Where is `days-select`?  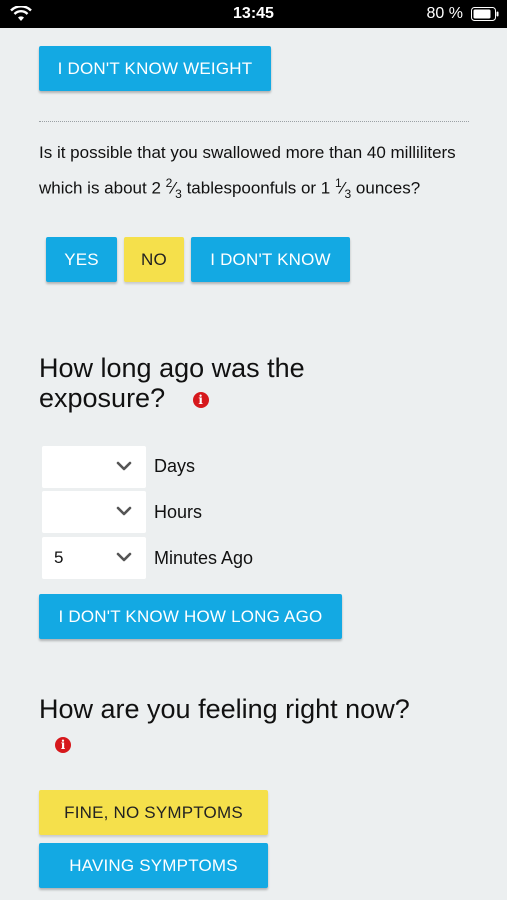 days-select is located at coordinates (94, 467).